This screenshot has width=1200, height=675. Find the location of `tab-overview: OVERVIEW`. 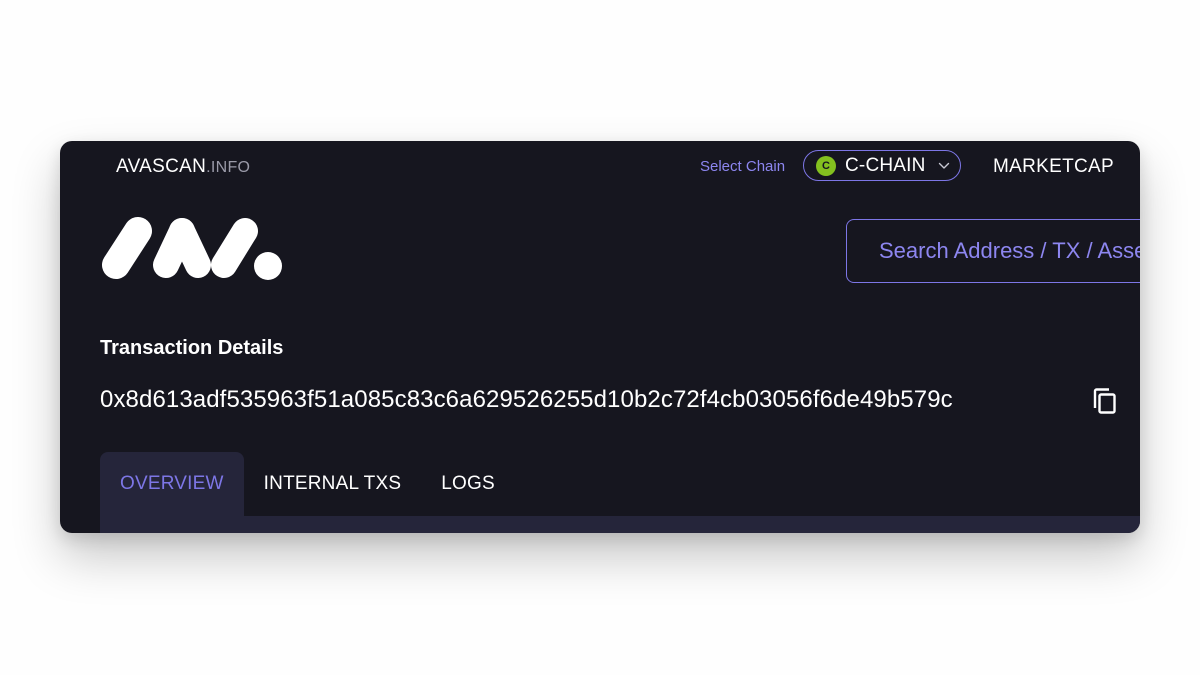

tab-overview: OVERVIEW is located at coordinates (172, 484).